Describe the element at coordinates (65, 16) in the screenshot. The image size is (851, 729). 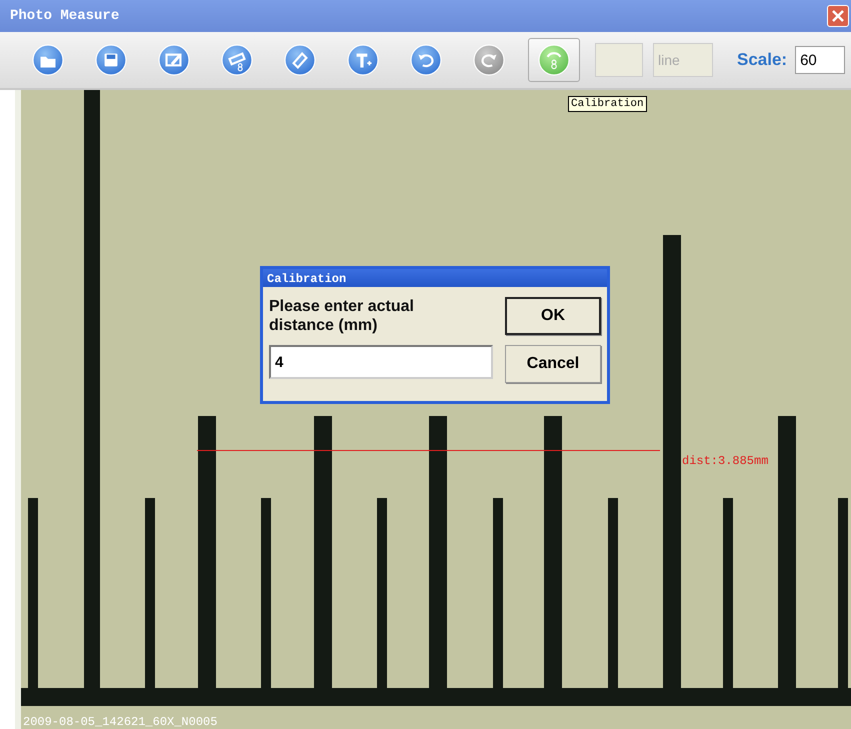
I see `window-title: Photo Measure` at that location.